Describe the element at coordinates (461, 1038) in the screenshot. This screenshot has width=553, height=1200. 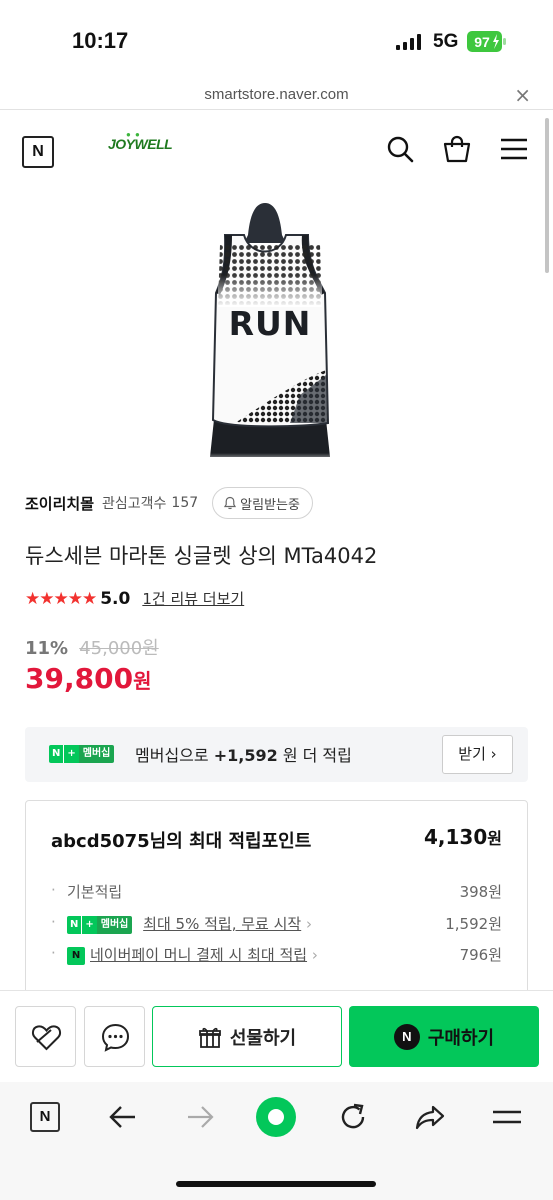
I see `buy-label: 구매하기` at that location.